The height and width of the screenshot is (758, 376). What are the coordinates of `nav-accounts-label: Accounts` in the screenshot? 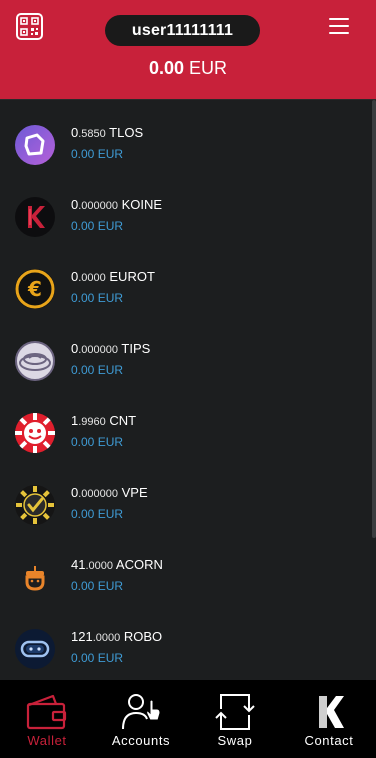 It's located at (141, 740).